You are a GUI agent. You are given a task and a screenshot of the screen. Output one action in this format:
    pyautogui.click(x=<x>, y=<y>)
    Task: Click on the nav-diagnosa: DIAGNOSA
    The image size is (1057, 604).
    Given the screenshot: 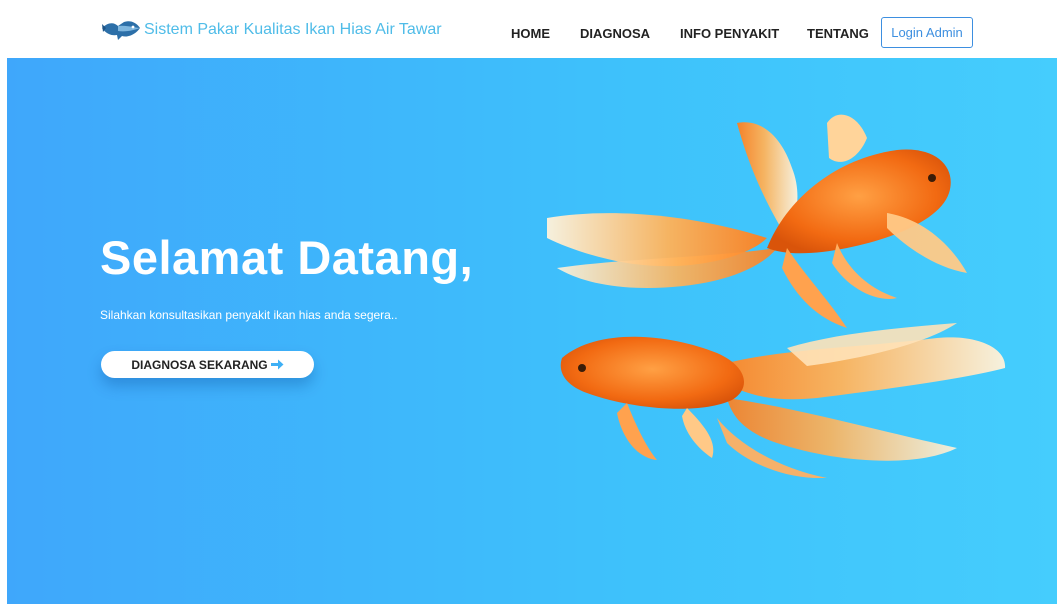 What is the action you would take?
    pyautogui.click(x=615, y=33)
    